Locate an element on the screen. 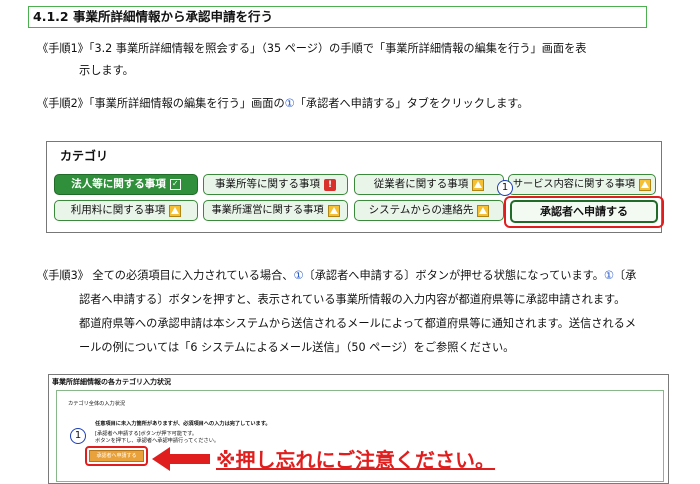  step3-l1-b: 〔承認者へ申請する〕ボタンが押せる状態になっています。 is located at coordinates (453, 275).